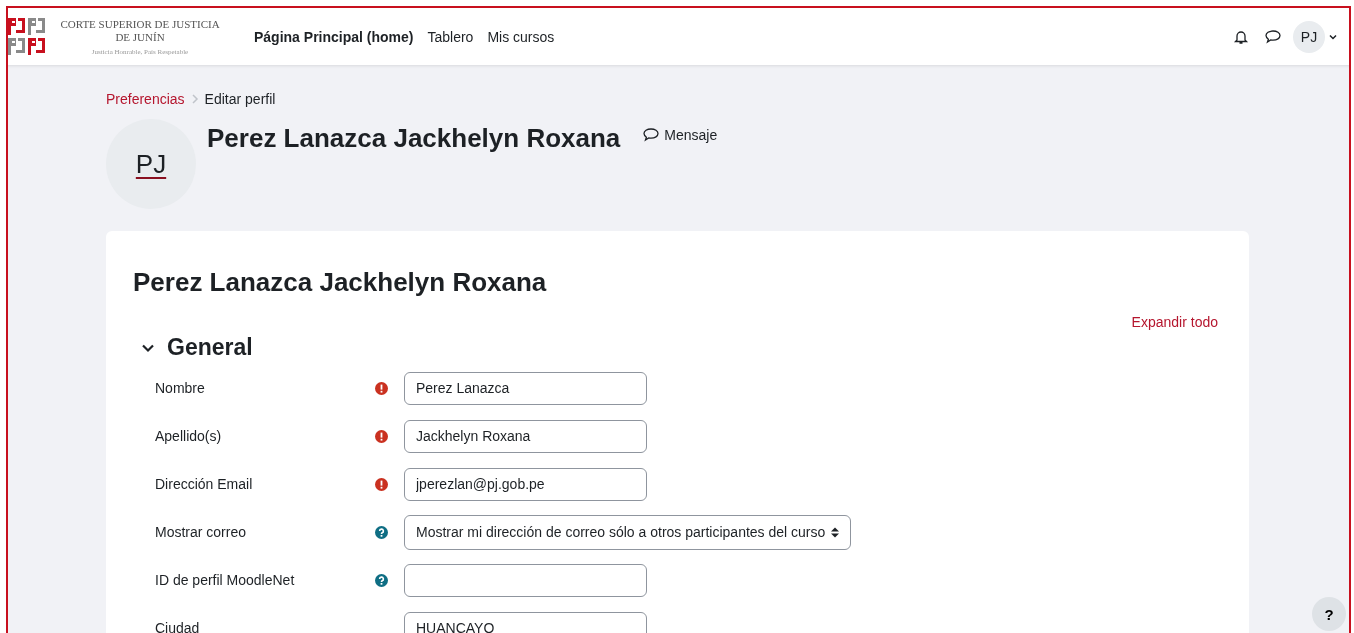 The width and height of the screenshot is (1354, 633). What do you see at coordinates (194, 99) in the screenshot?
I see `chevron-right-icon` at bounding box center [194, 99].